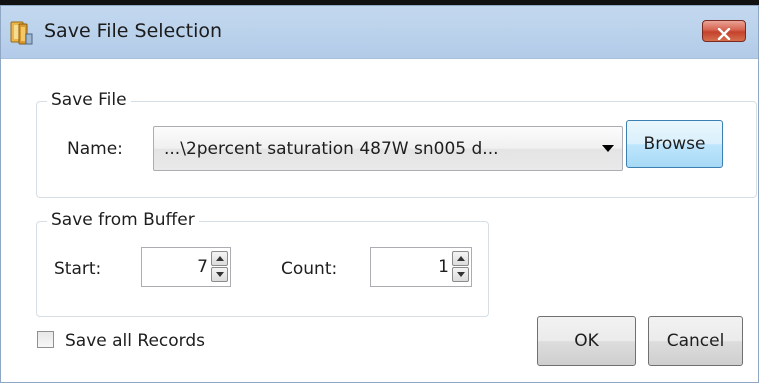  I want to click on cancel-button: Cancel, so click(695, 341).